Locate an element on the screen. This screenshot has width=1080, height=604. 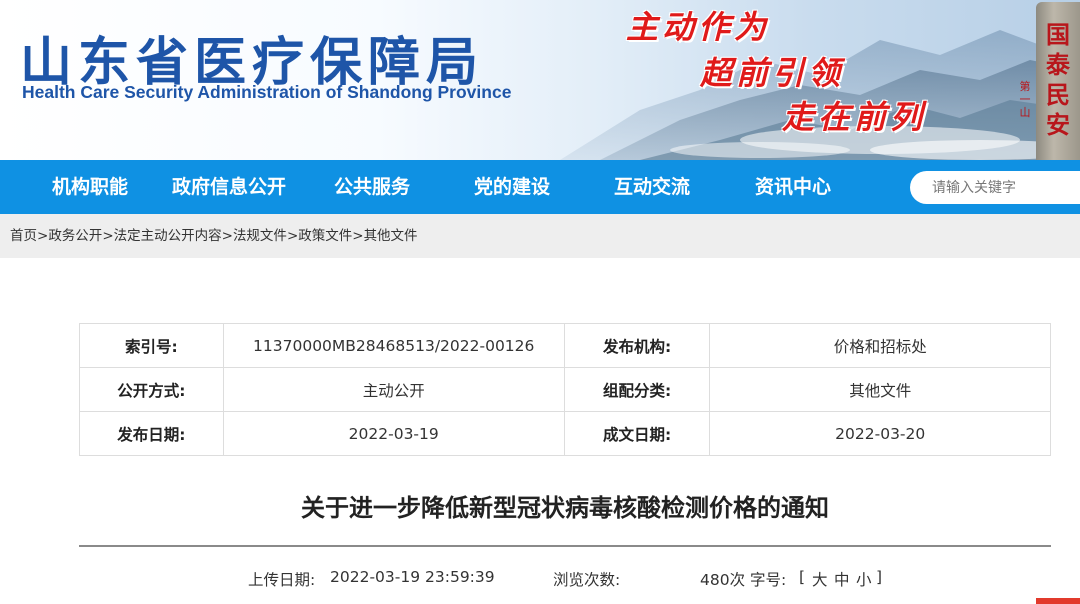
breadcrumb-bar: 首页>政务公开>法定主动公开内容>法规文件>政策文件>其他文件 is located at coordinates (540, 236).